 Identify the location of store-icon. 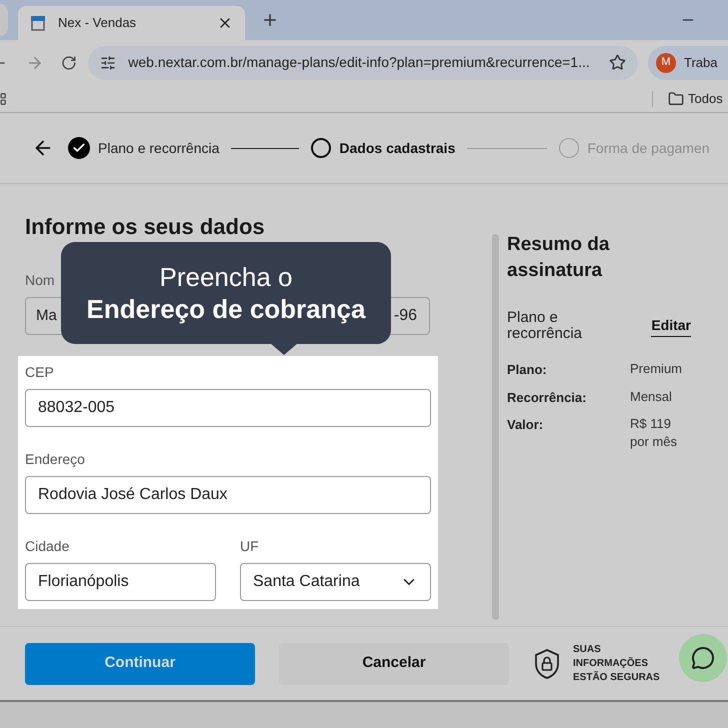
(38, 23).